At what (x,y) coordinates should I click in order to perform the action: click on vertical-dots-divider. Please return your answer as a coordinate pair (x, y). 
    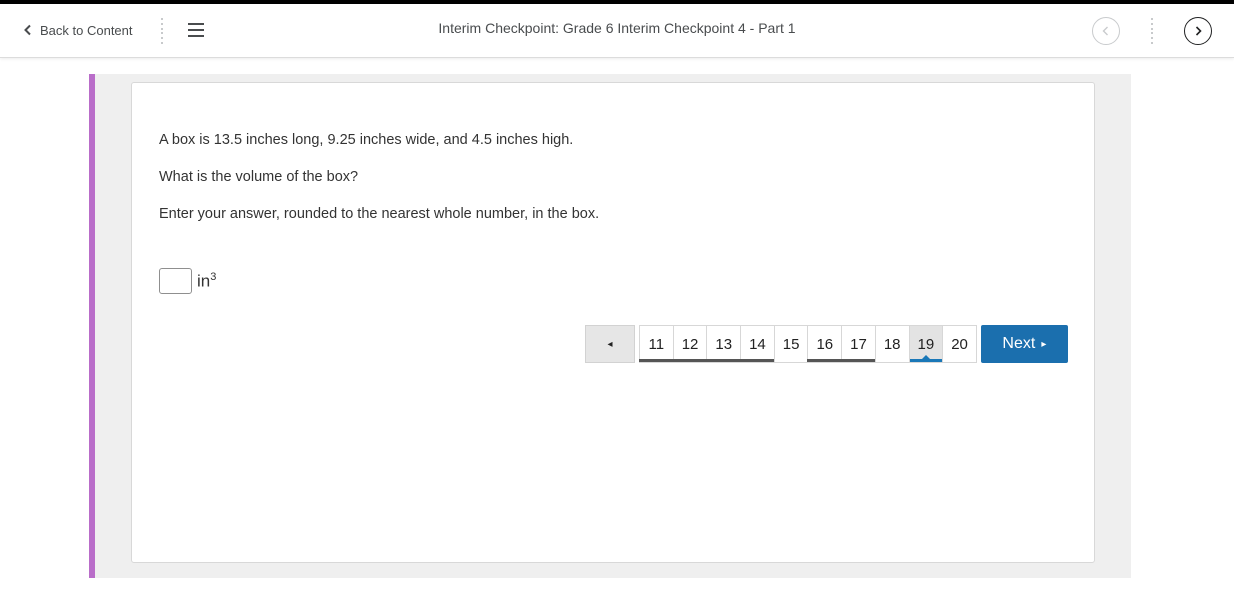
    Looking at the image, I should click on (162, 31).